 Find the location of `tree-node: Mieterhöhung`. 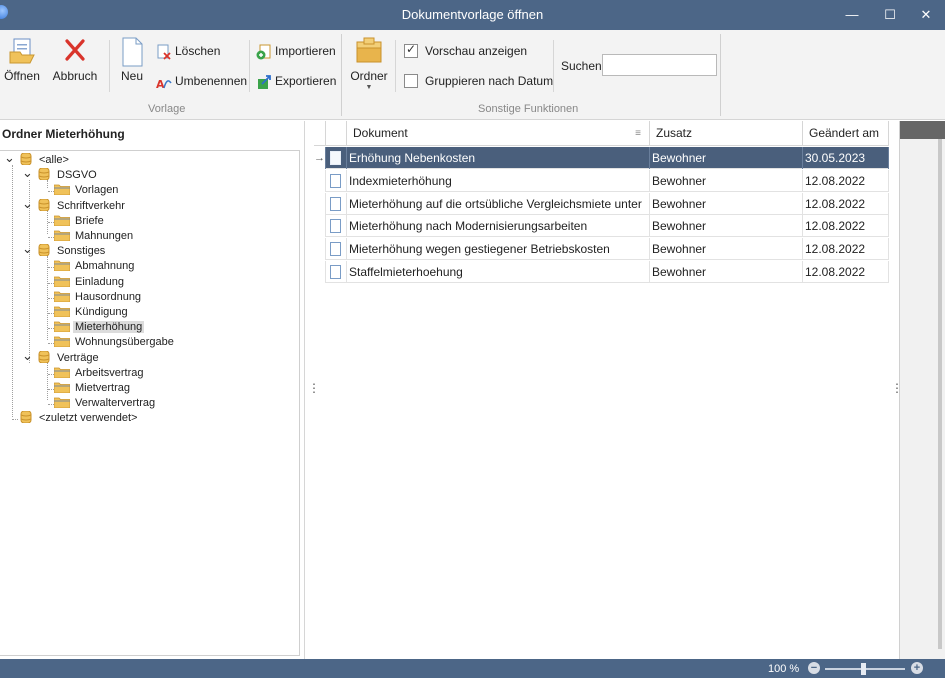

tree-node: Mieterhöhung is located at coordinates (99, 327).